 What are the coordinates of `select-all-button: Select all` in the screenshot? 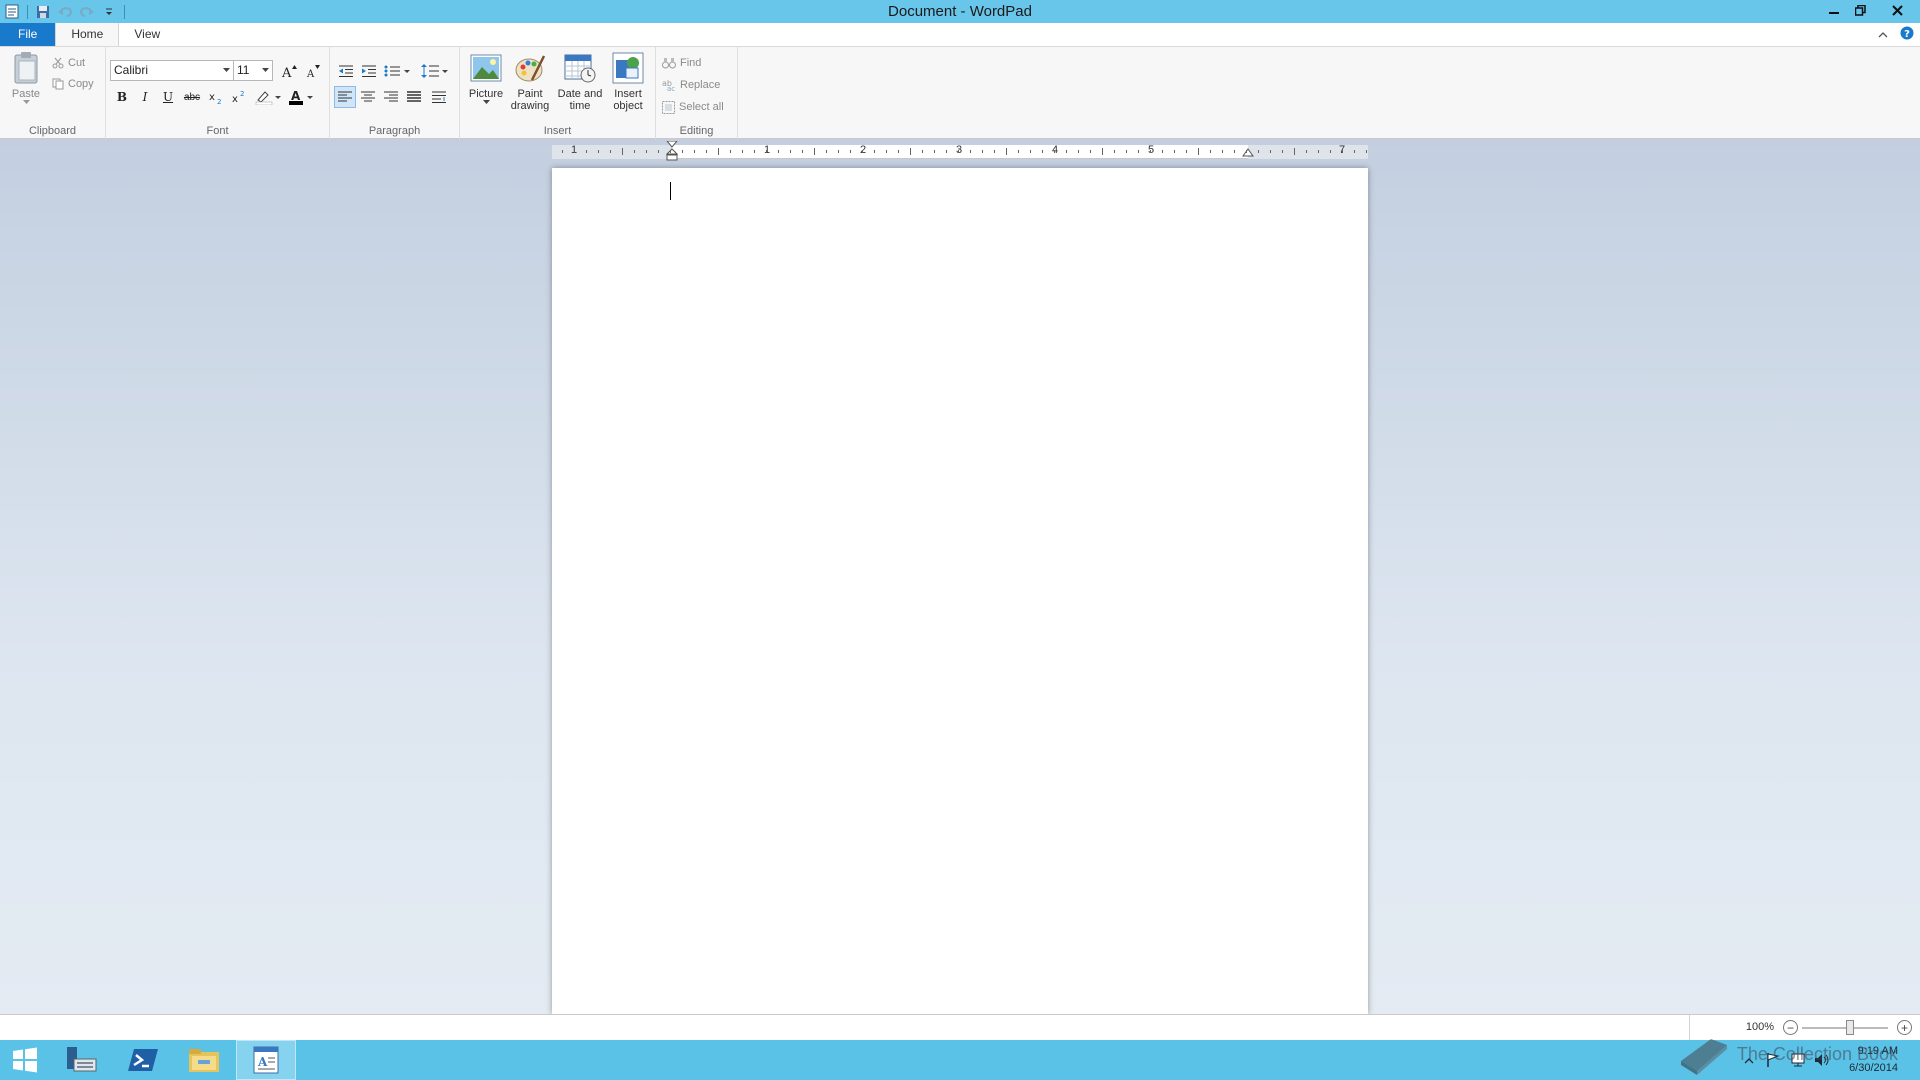 It's located at (693, 107).